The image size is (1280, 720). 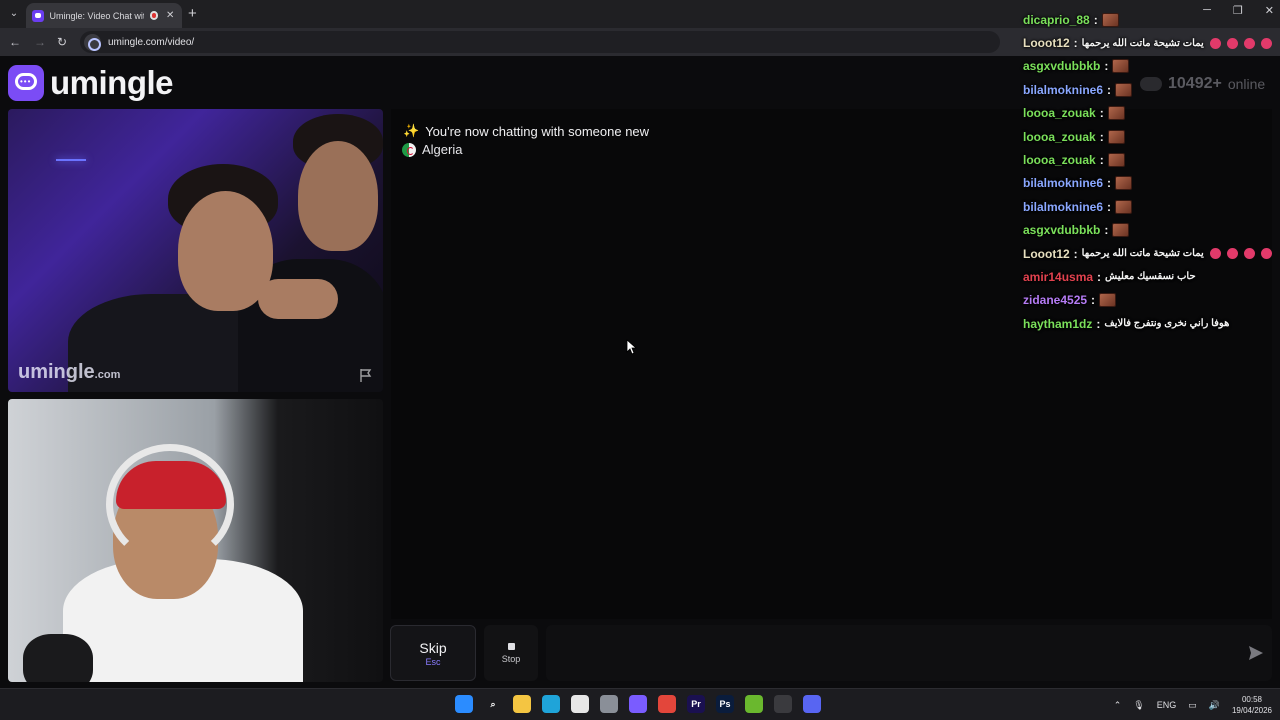 I want to click on recorder-icon, so click(x=783, y=704).